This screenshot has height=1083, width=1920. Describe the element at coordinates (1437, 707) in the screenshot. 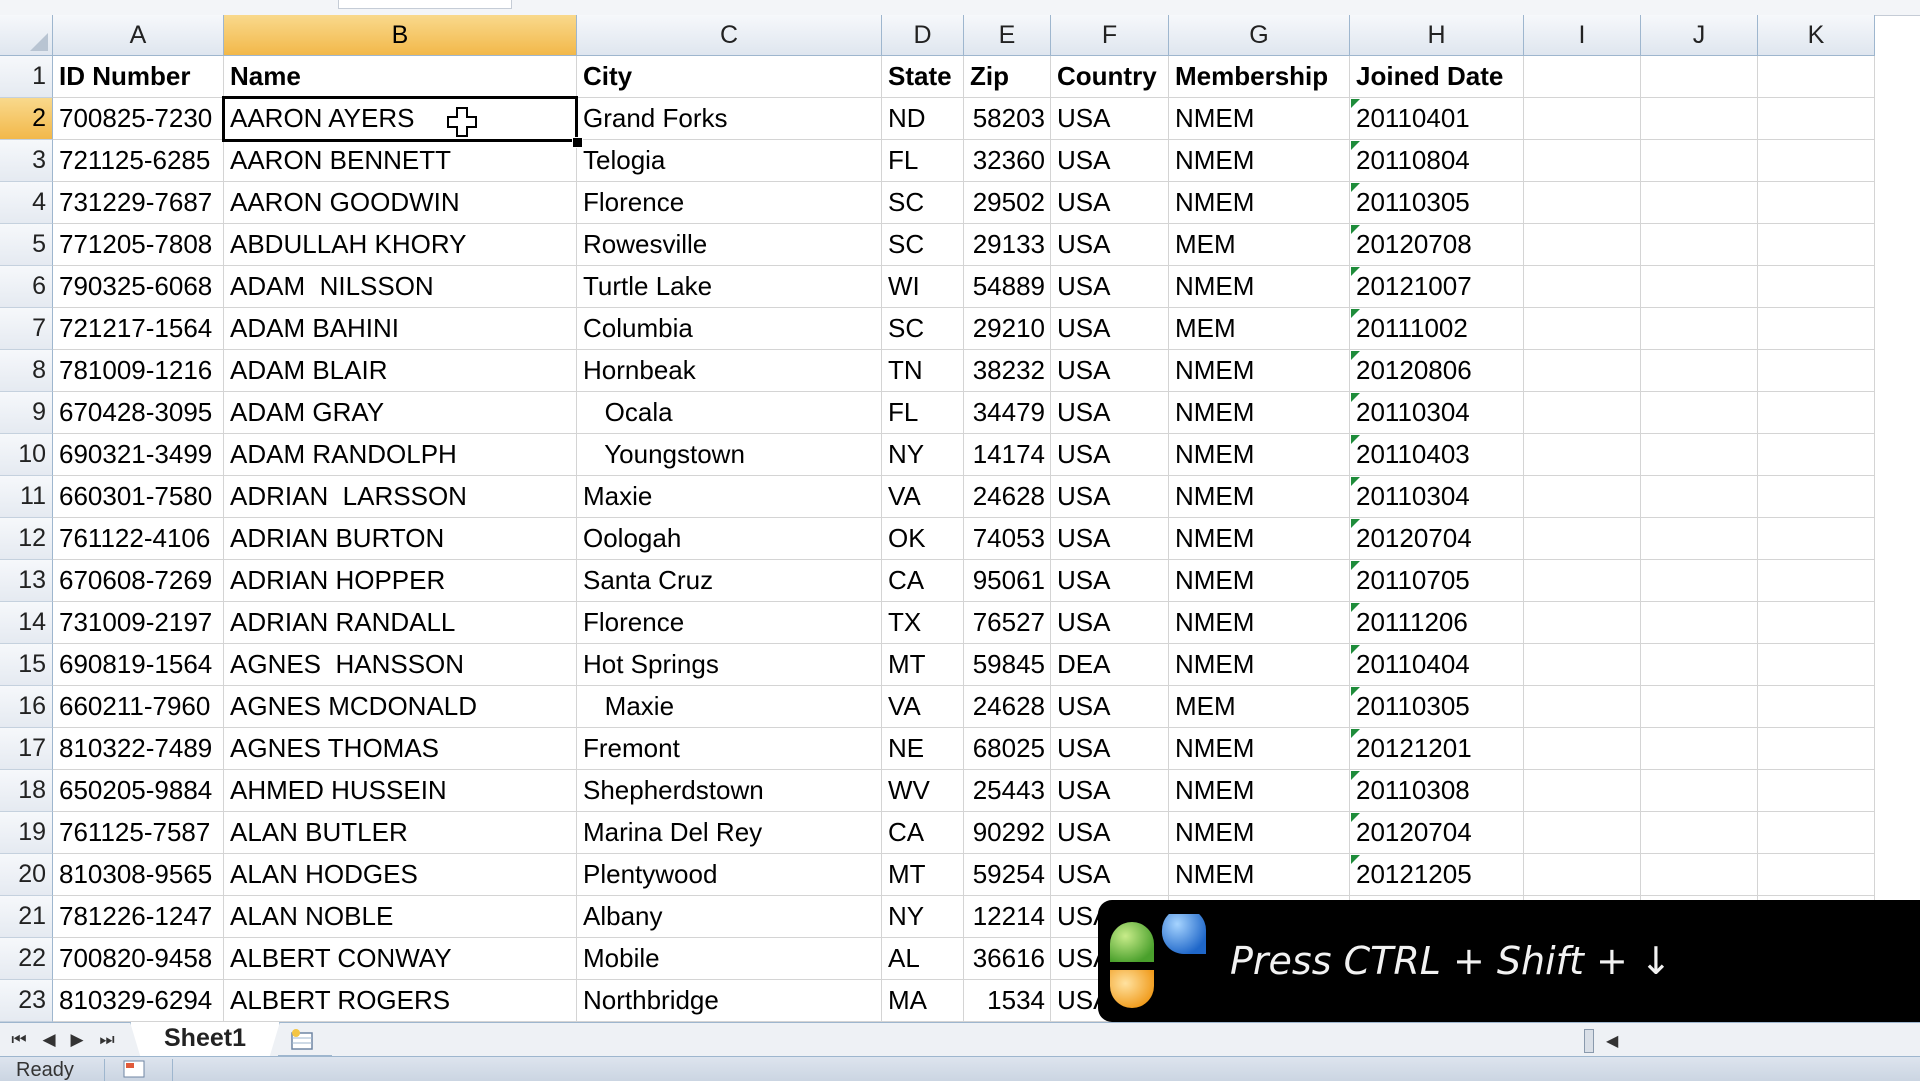

I see `cell-h: 20110305` at that location.